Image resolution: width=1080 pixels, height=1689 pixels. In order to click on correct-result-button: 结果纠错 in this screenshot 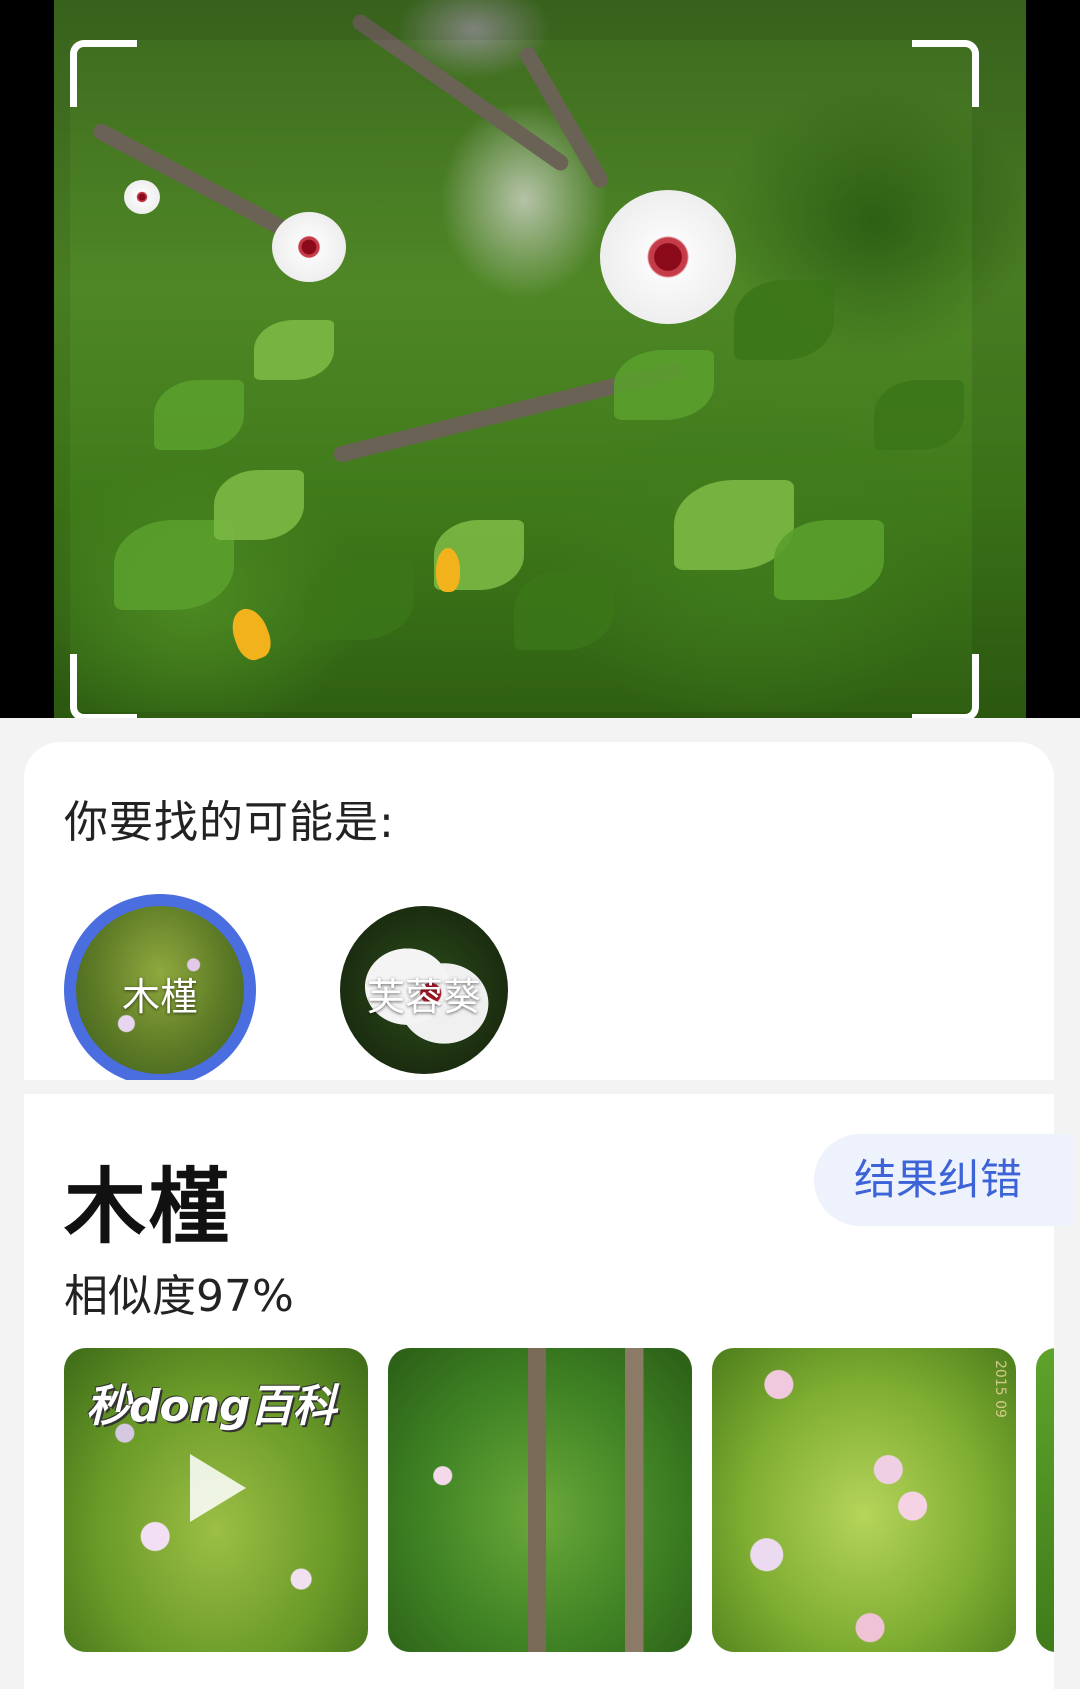, I will do `click(944, 1180)`.